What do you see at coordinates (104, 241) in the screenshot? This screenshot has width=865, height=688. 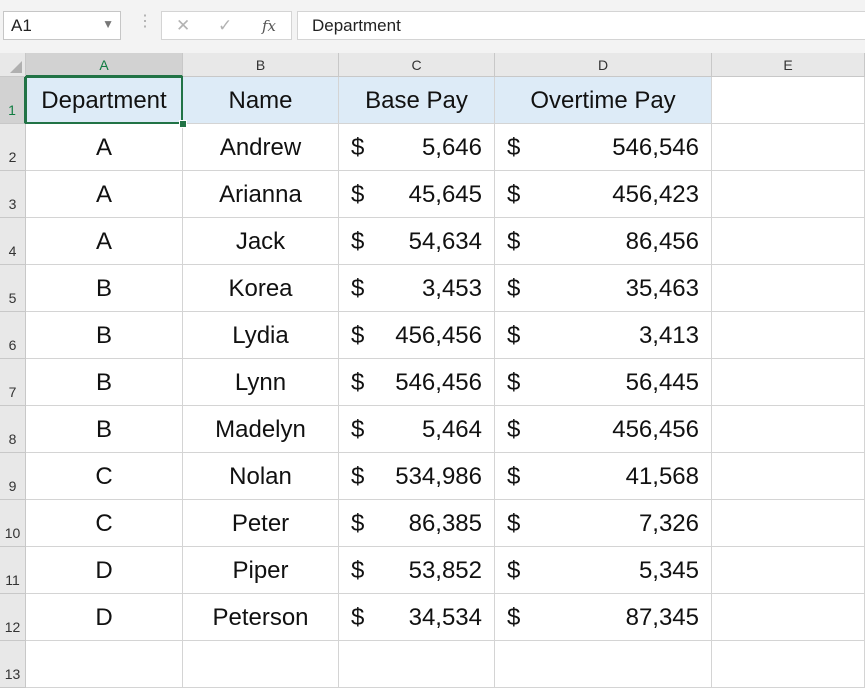 I see `cell-a4: A` at bounding box center [104, 241].